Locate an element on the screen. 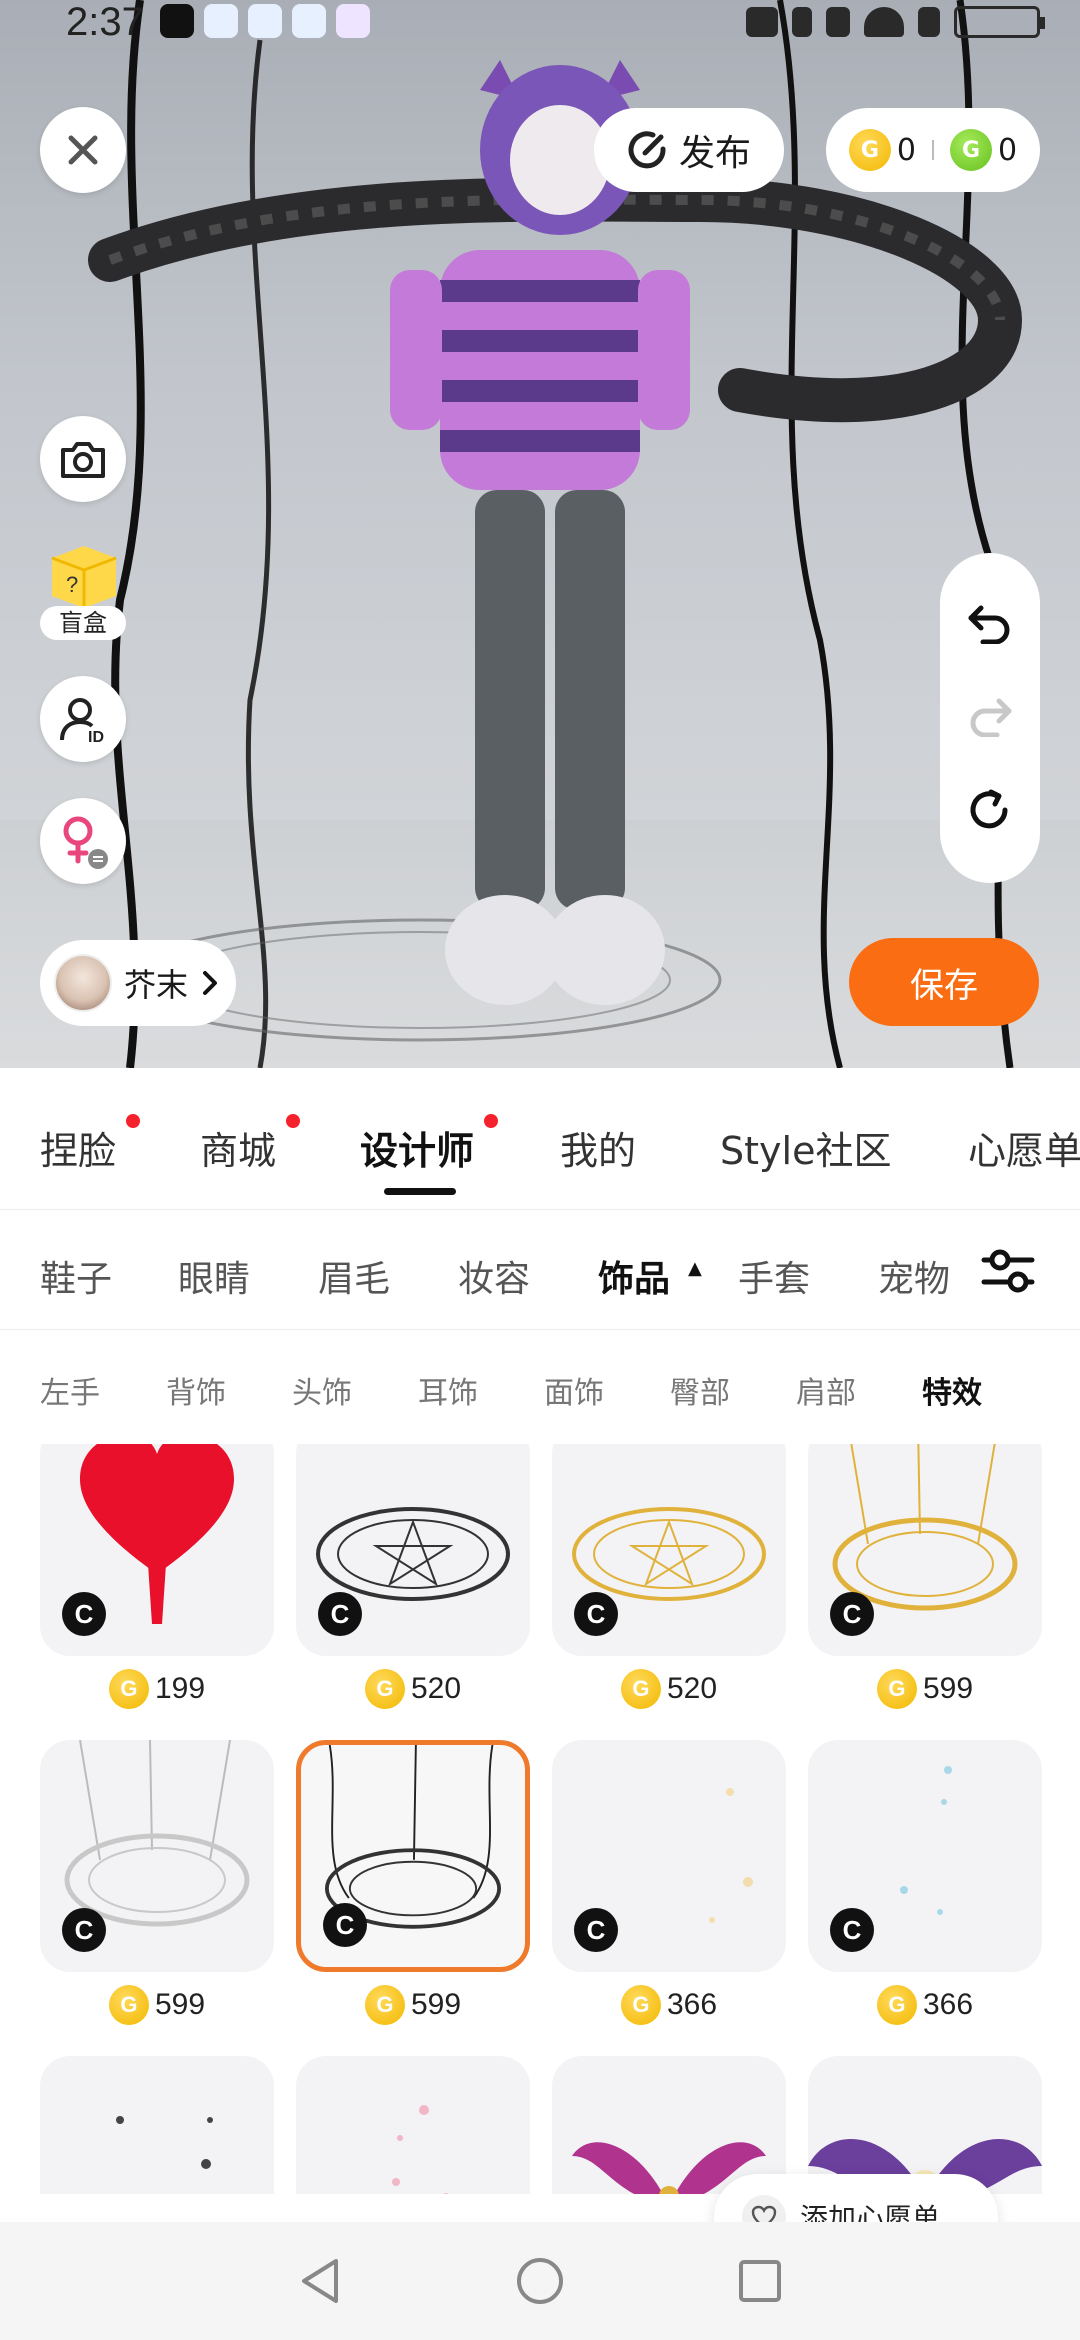  camera-button is located at coordinates (83, 459).